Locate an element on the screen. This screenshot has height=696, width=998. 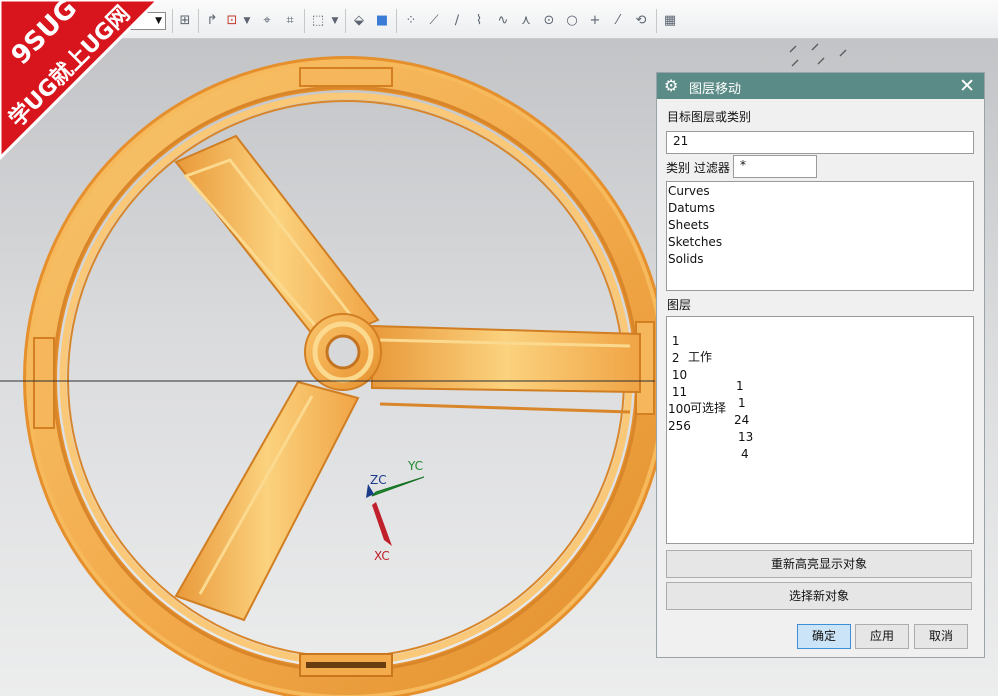
plus-icon: + is located at coordinates (595, 21).